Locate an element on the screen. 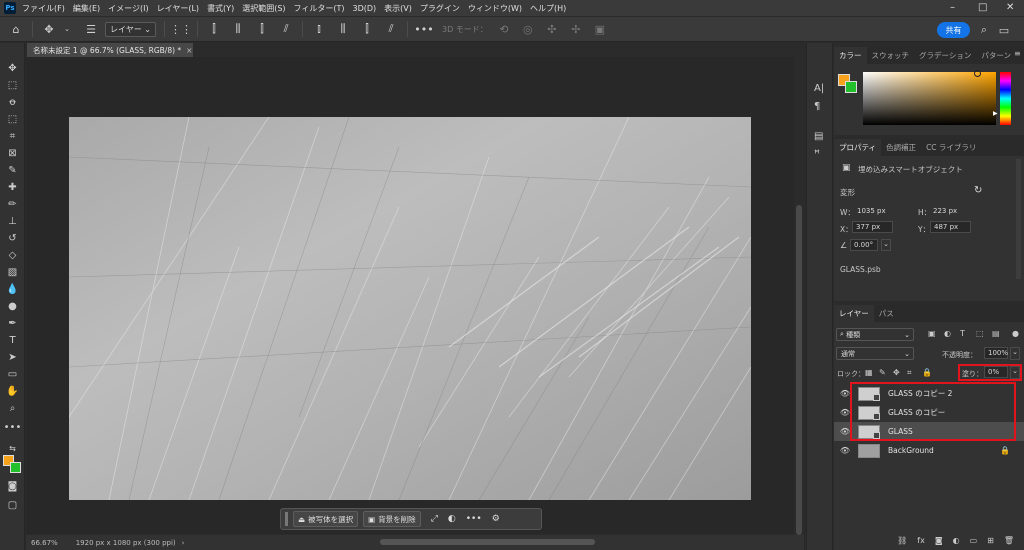  auto-select-icon: ☰ is located at coordinates (91, 29).